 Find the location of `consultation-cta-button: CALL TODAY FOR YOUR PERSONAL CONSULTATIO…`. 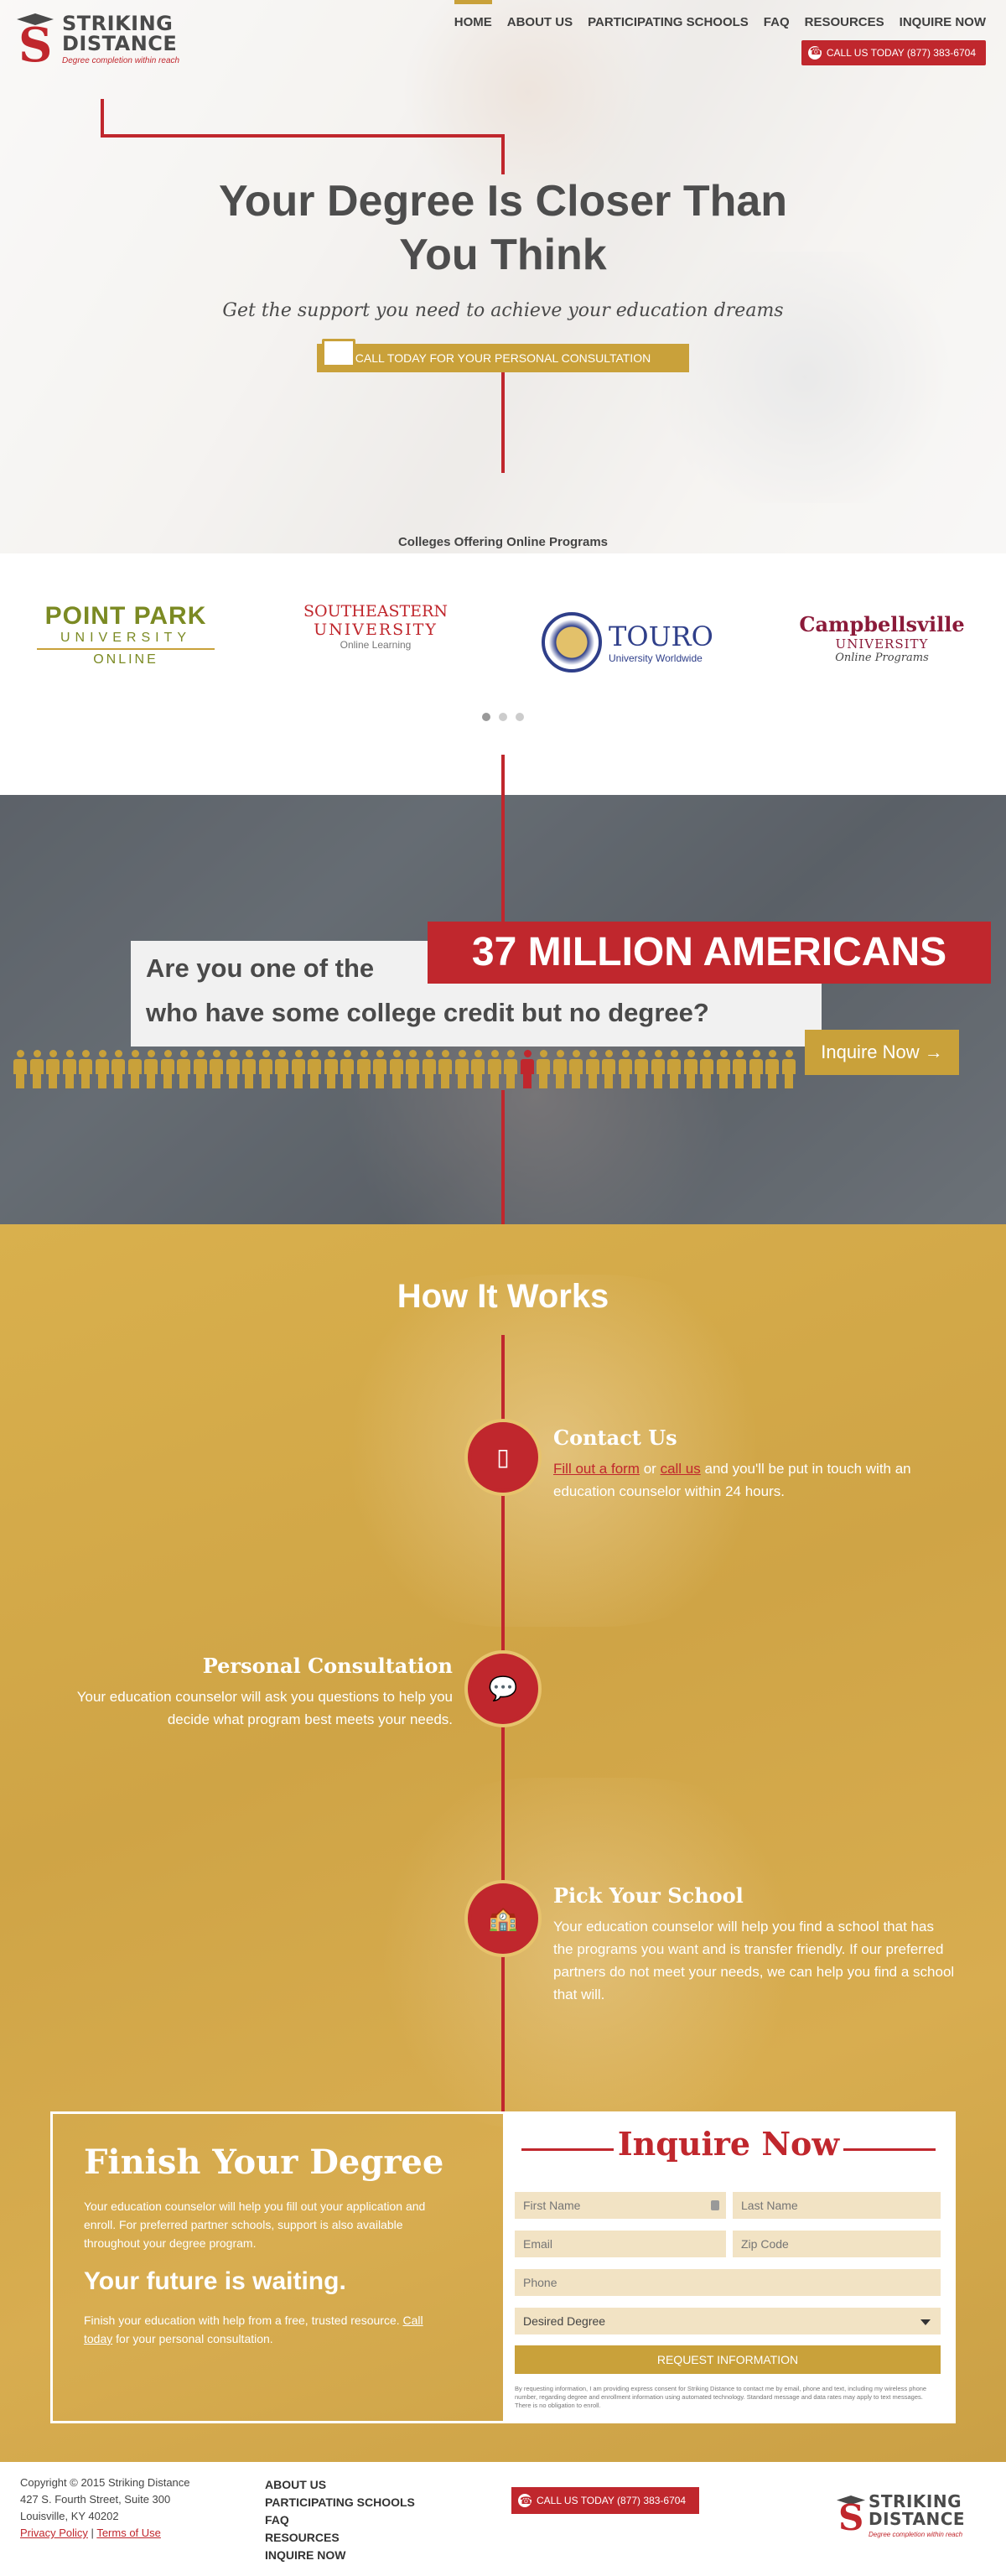

consultation-cta-button: CALL TODAY FOR YOUR PERSONAL CONSULTATIO… is located at coordinates (503, 355).